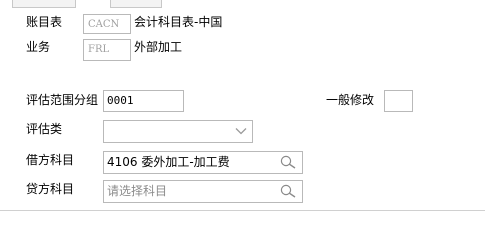 The width and height of the screenshot is (485, 240). What do you see at coordinates (168, 162) in the screenshot?
I see `debit-account-value: 4106 委外加工-加工费` at bounding box center [168, 162].